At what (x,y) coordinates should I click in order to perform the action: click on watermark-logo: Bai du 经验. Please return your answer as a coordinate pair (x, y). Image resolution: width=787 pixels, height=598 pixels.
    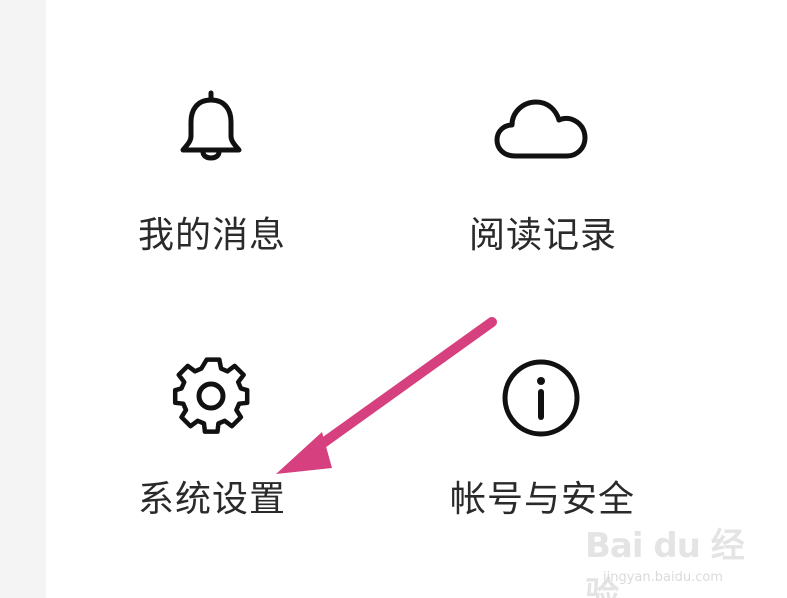
    Looking at the image, I should click on (665, 562).